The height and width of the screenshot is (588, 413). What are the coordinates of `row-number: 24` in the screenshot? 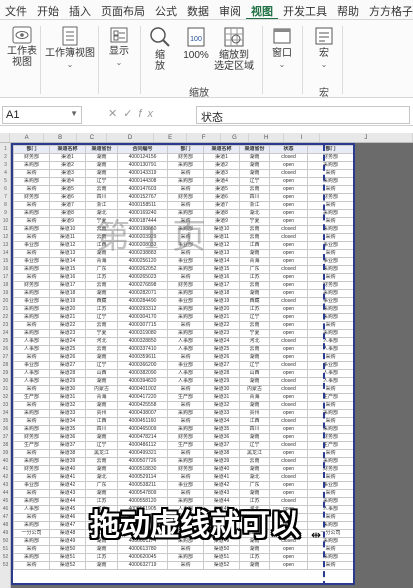 It's located at (5, 333).